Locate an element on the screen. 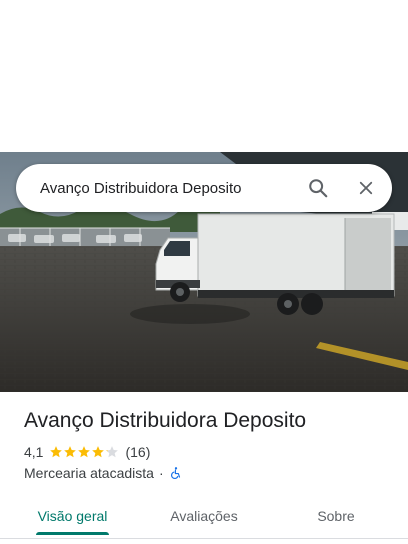 This screenshot has width=408, height=544. tab-overview-label: Visão geral is located at coordinates (72, 516).